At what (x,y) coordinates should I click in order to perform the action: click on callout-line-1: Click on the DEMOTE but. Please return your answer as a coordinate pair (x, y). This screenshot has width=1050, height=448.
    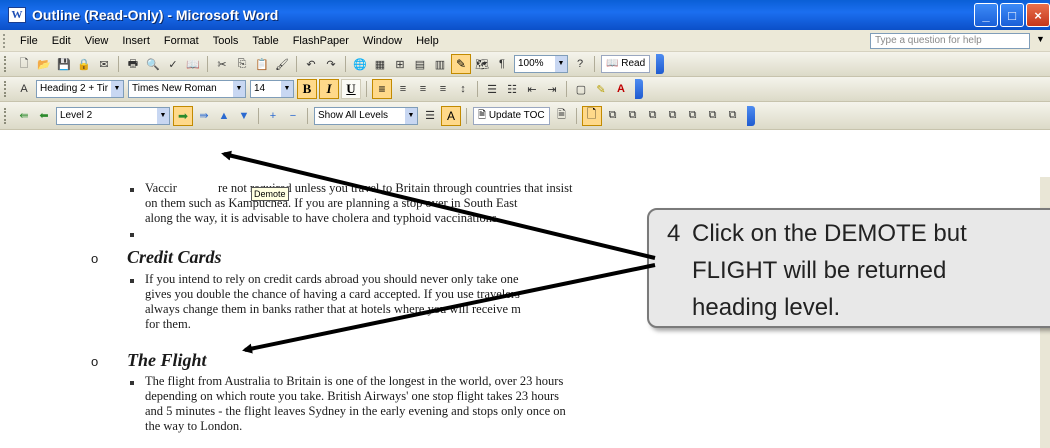
    Looking at the image, I should click on (829, 233).